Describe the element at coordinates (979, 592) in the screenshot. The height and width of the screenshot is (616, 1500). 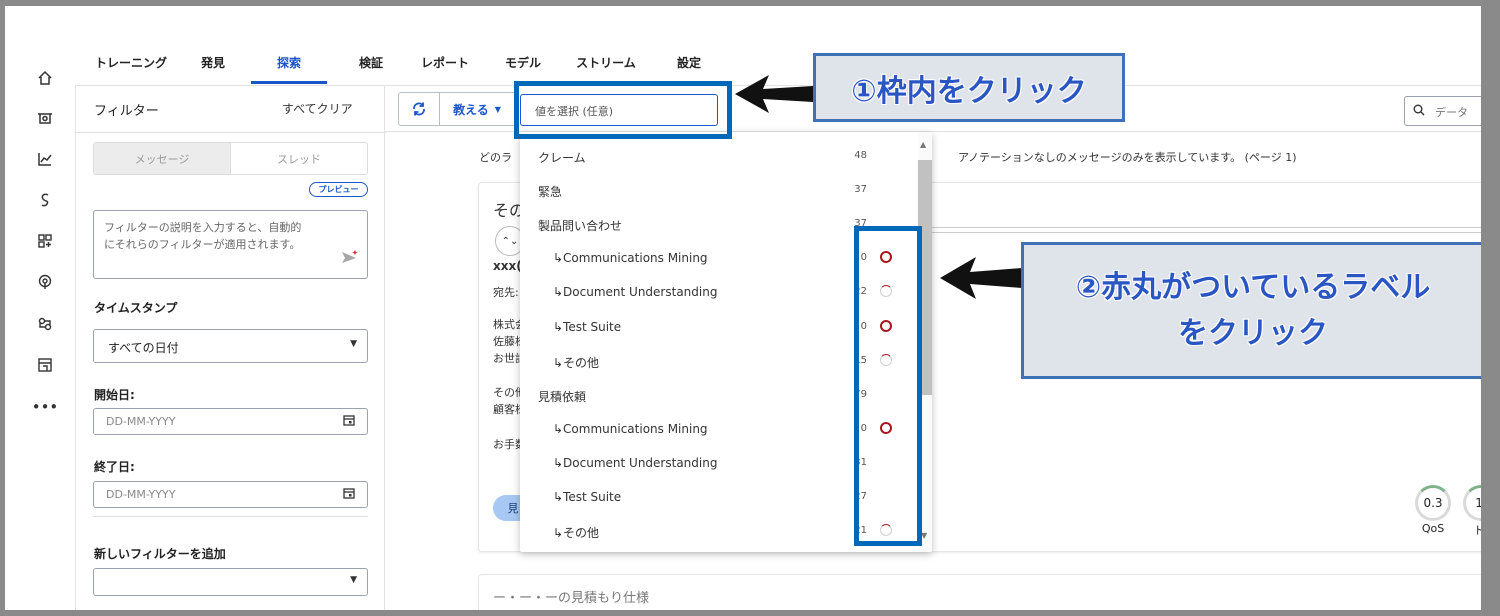
I see `message-card: ー・ー・ーの見積もり仕様` at that location.